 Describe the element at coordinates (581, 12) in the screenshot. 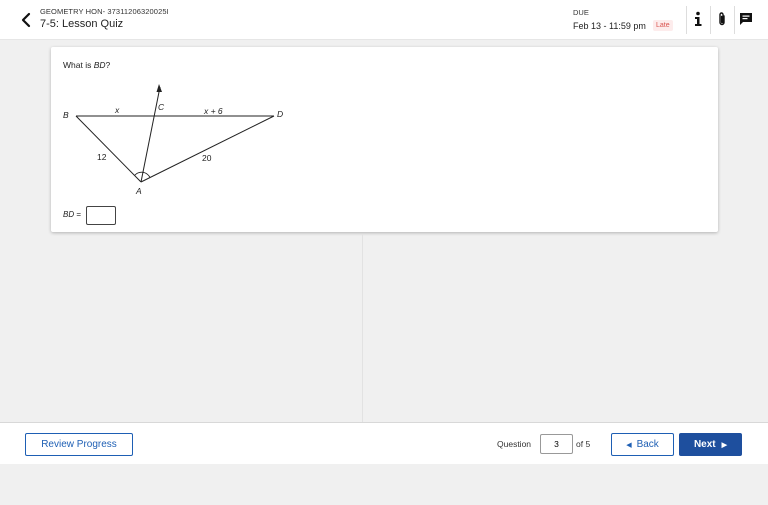

I see `due-label: DUE` at that location.